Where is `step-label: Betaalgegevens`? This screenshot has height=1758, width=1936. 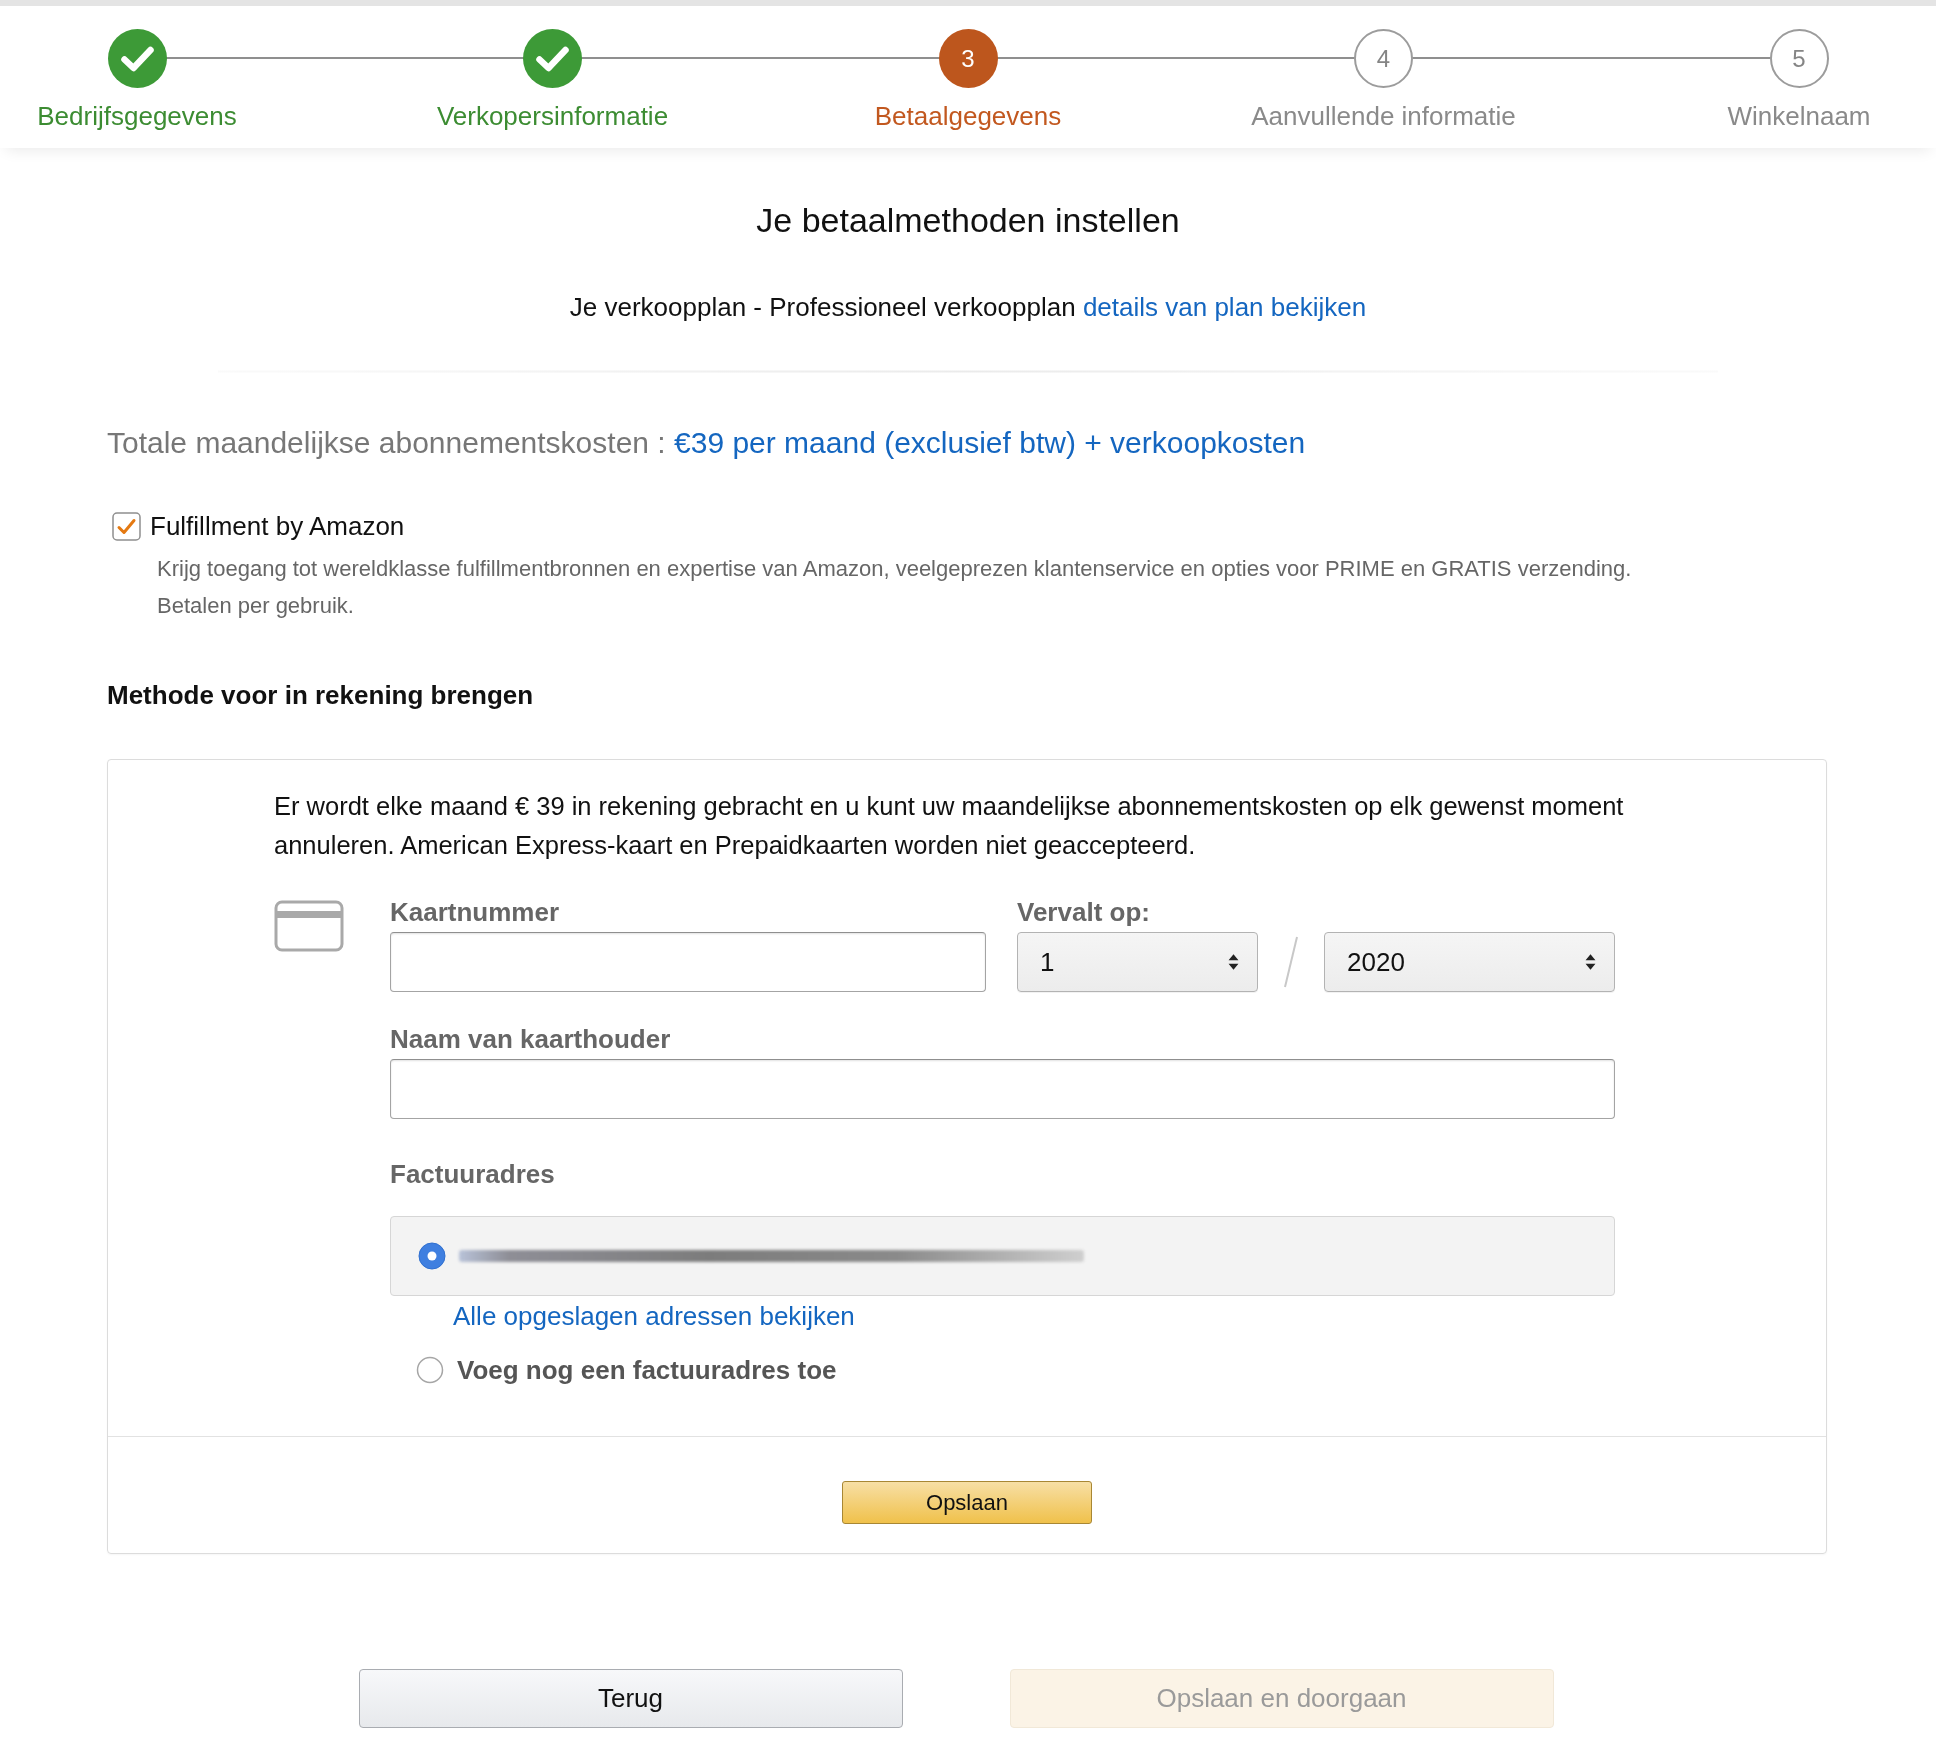 step-label: Betaalgegevens is located at coordinates (968, 116).